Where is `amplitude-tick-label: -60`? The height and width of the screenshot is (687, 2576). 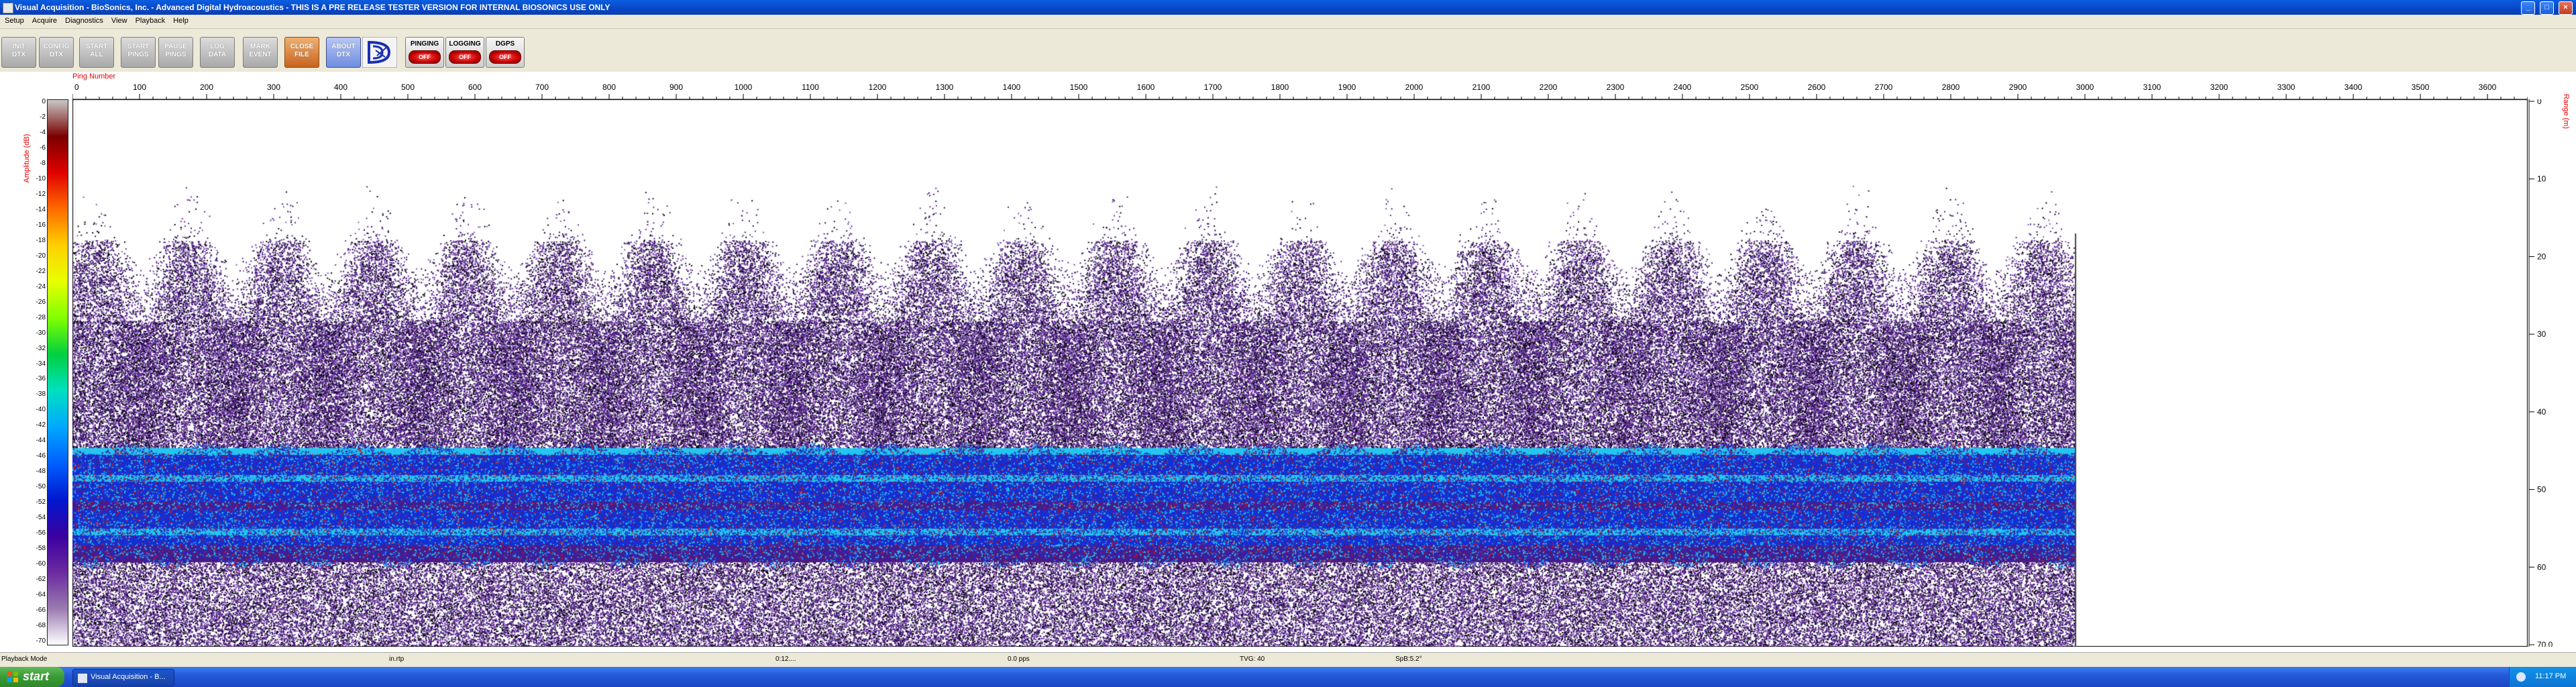
amplitude-tick-label: -60 is located at coordinates (41, 564).